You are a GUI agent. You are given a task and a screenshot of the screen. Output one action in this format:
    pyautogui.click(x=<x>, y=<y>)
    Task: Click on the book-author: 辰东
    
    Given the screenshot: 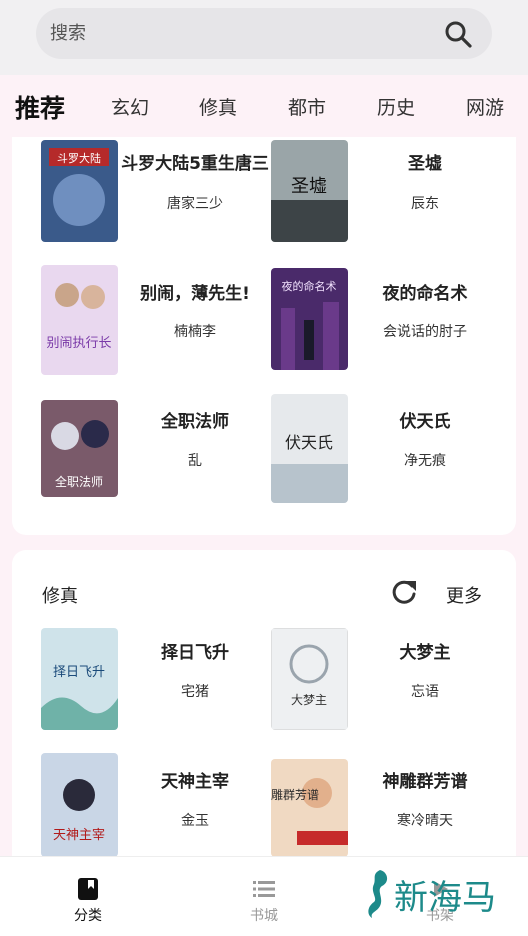 What is the action you would take?
    pyautogui.click(x=425, y=204)
    